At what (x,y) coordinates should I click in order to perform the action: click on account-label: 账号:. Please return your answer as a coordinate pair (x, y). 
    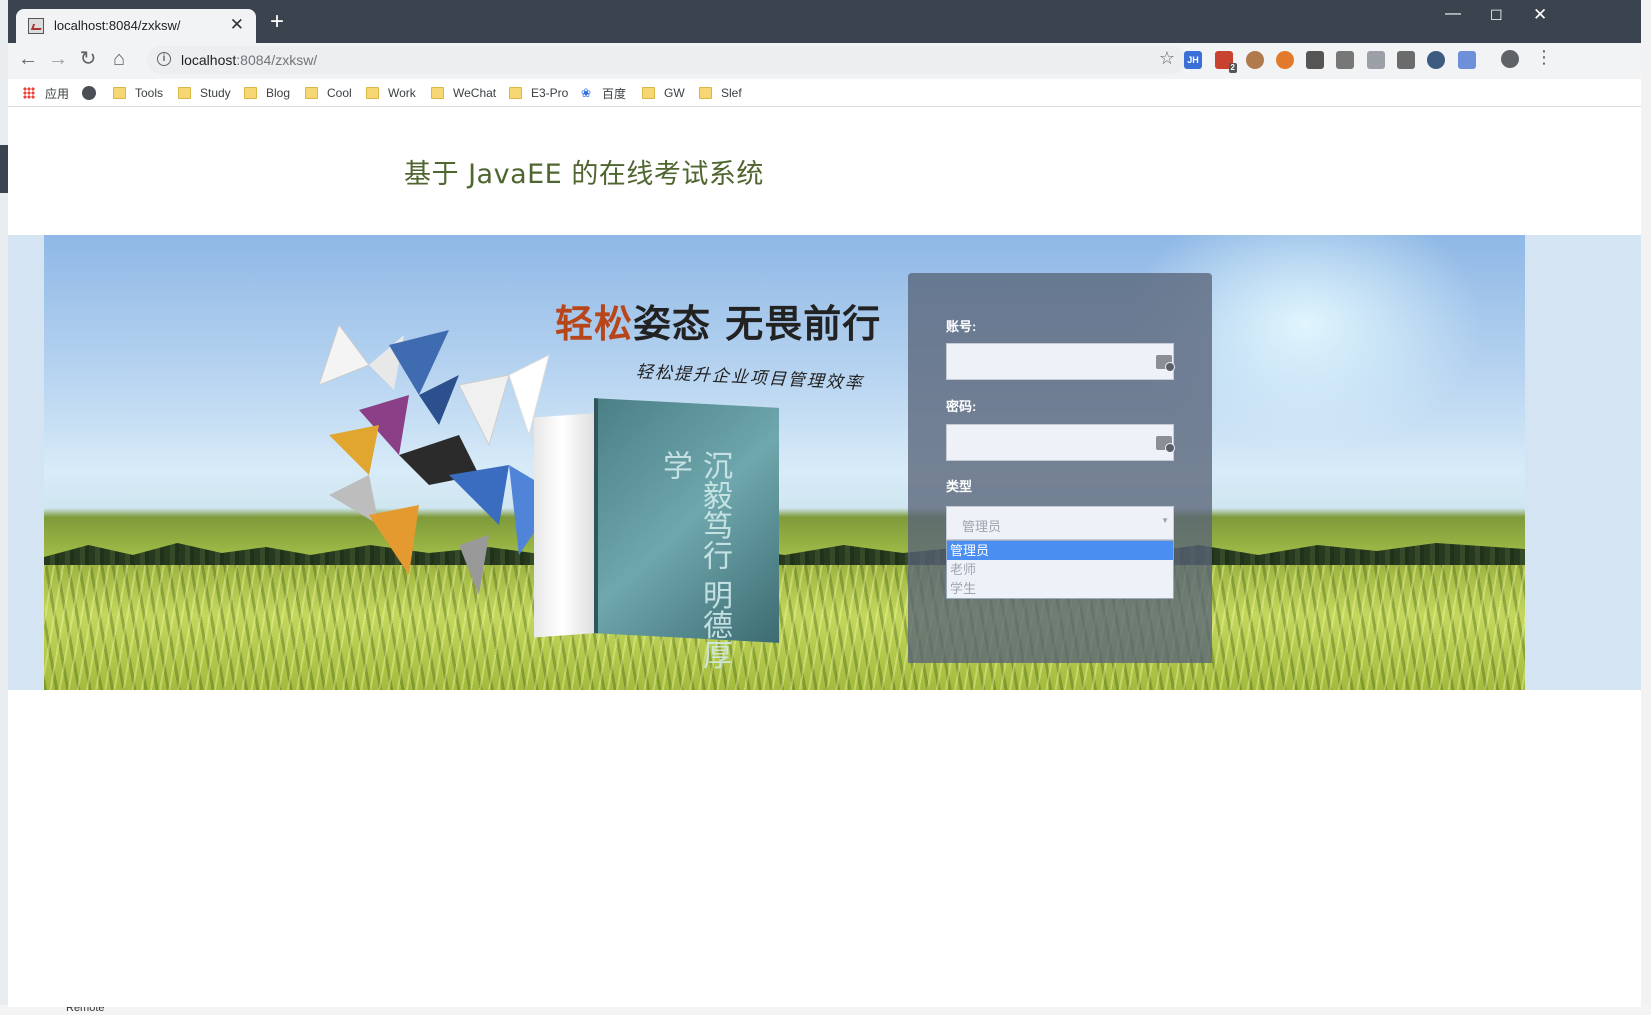
    Looking at the image, I should click on (961, 326).